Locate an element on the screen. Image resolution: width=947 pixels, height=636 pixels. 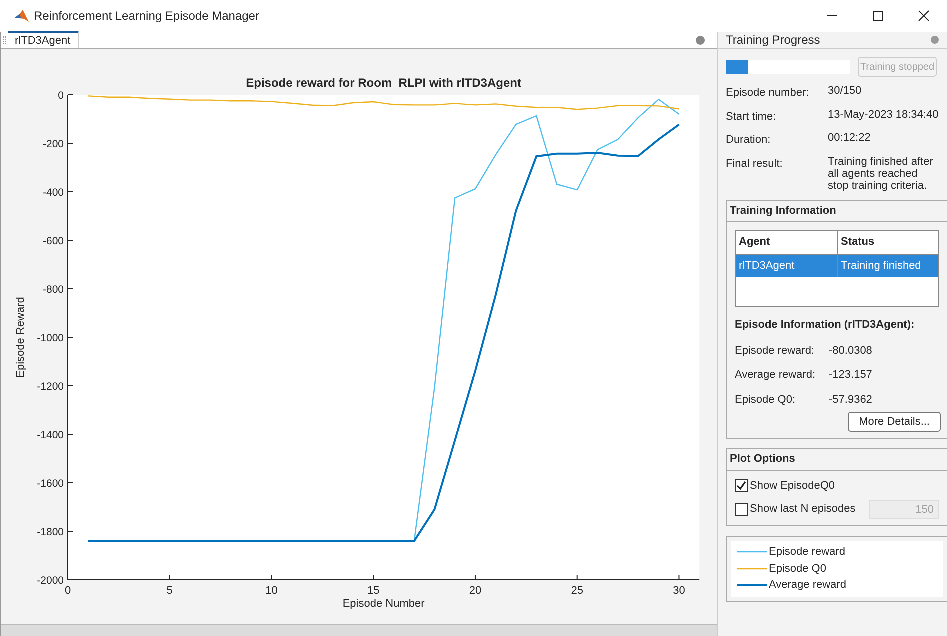
field-value: -80.0308 is located at coordinates (850, 351).